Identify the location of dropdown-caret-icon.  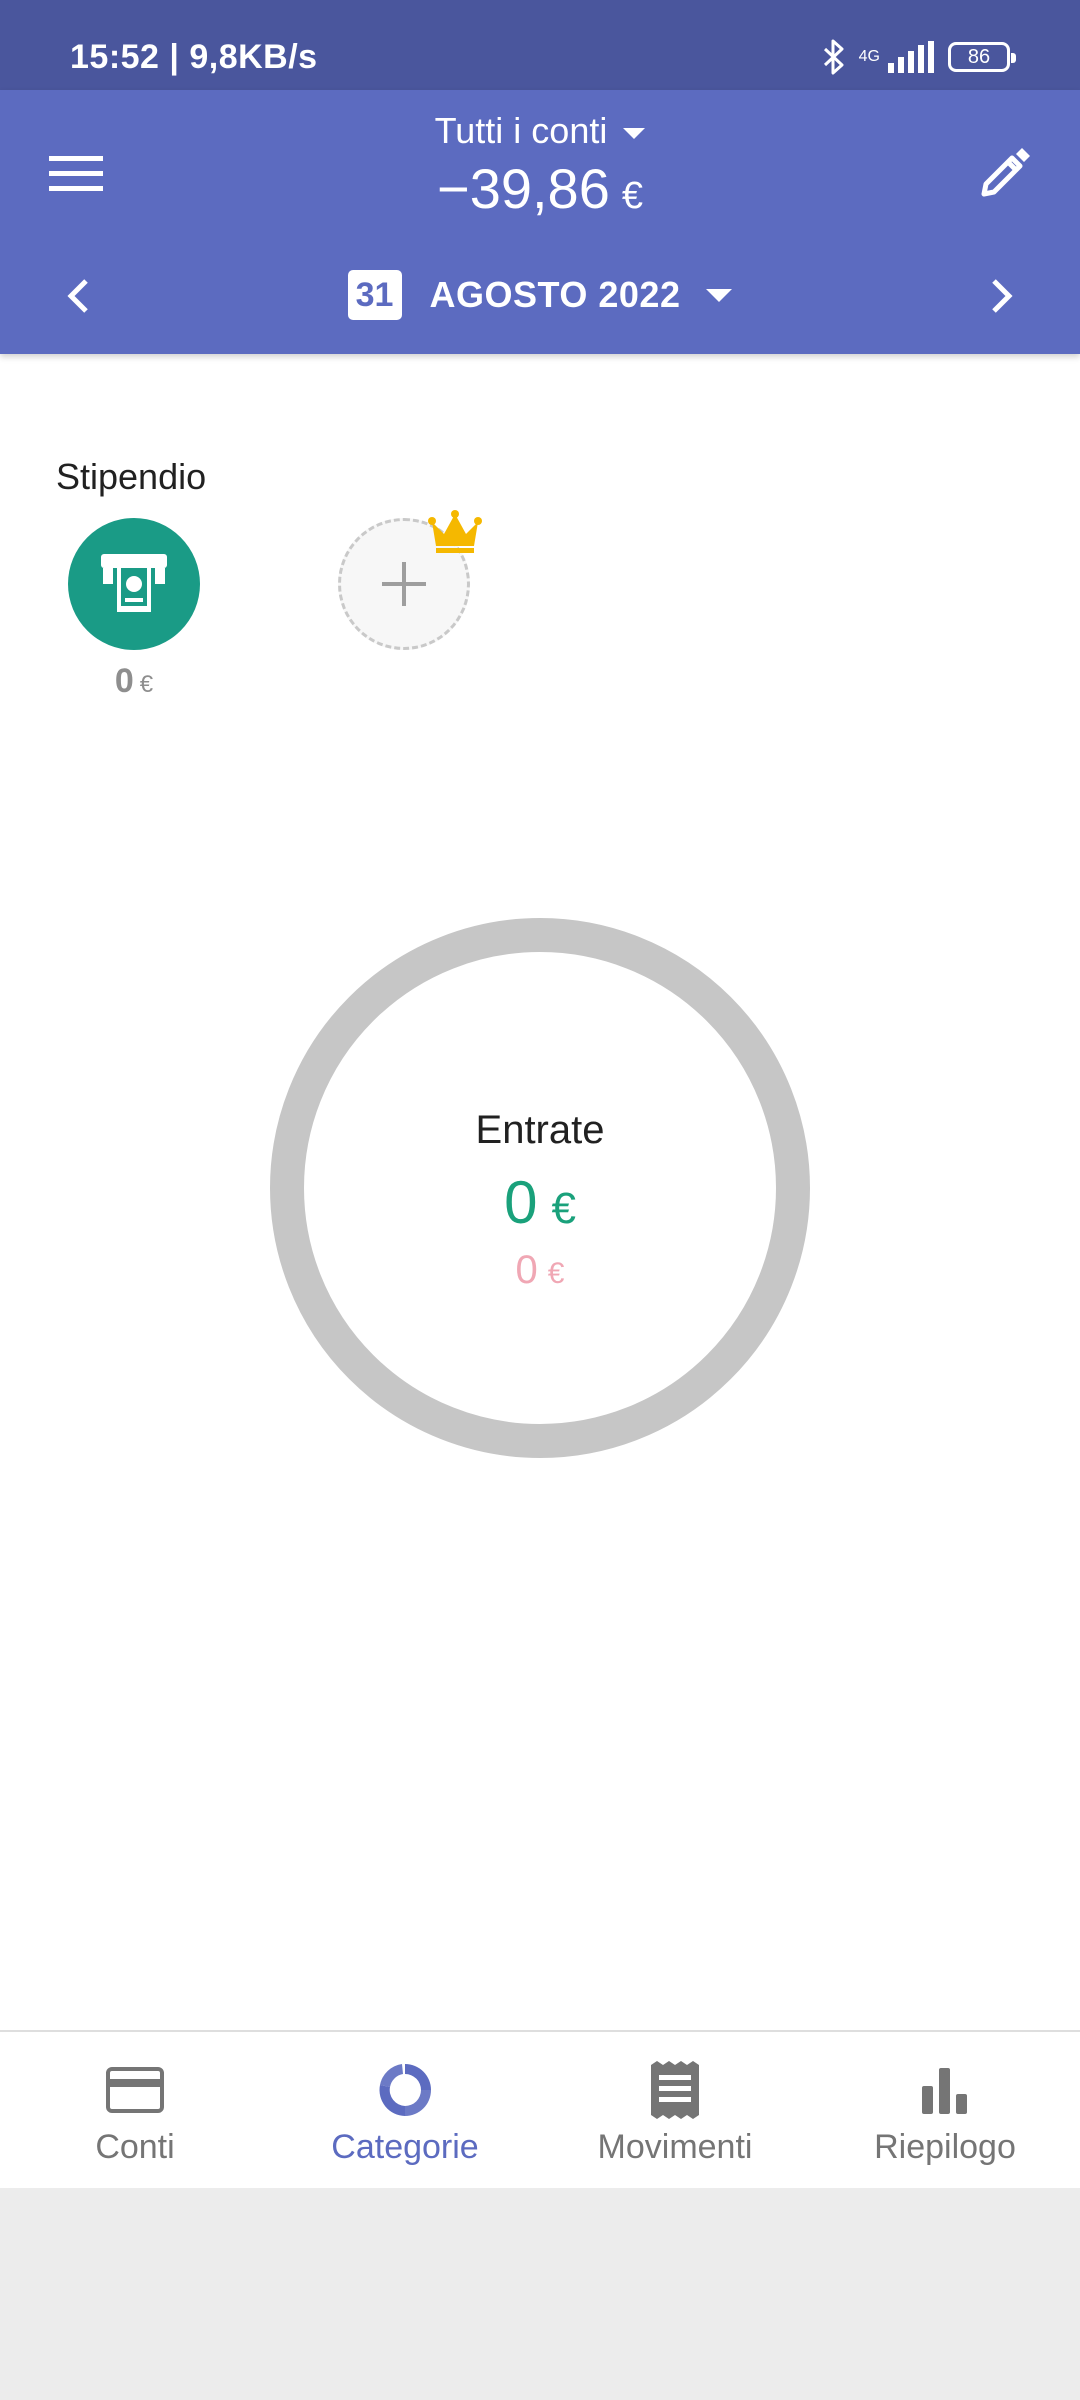
(634, 133).